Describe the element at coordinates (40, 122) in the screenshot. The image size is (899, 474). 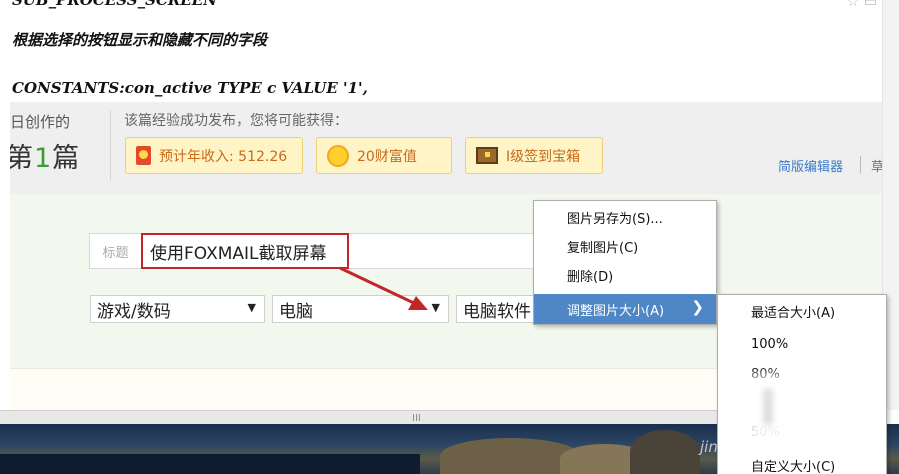
I see `day-created-text: 日创作的` at that location.